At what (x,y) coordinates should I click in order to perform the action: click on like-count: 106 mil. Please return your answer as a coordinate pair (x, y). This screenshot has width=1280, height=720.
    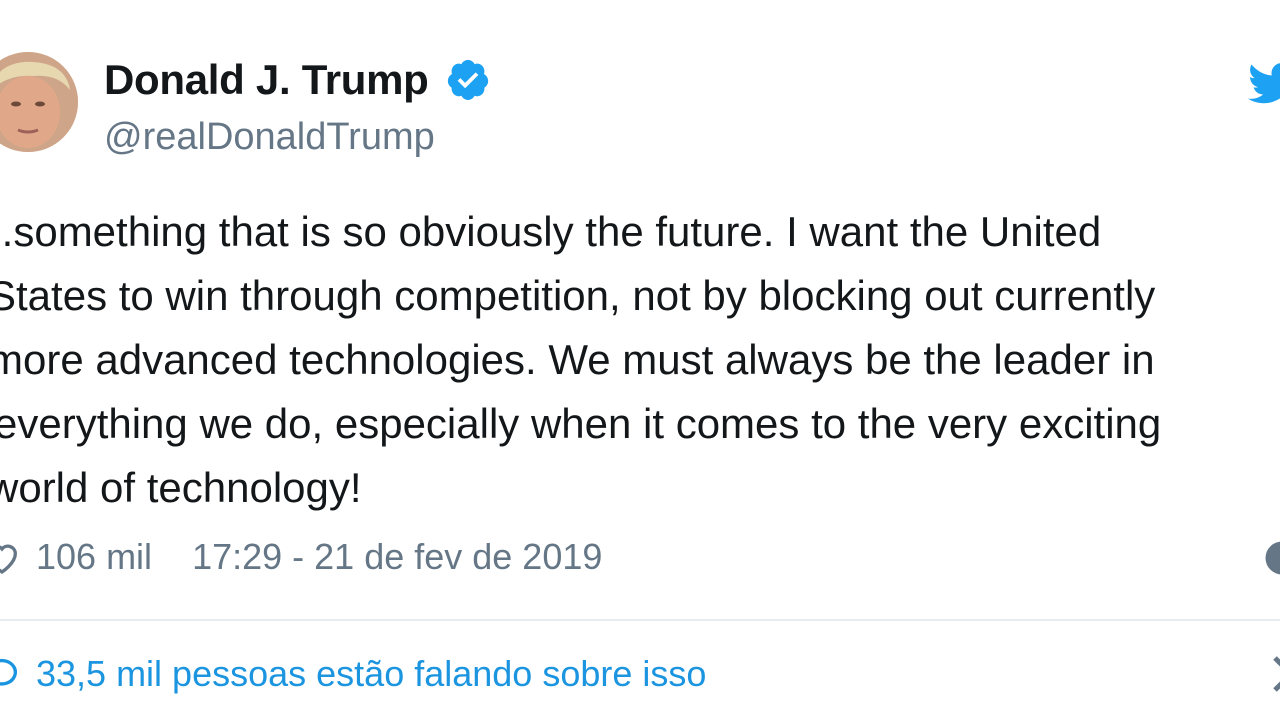
    Looking at the image, I should click on (94, 557).